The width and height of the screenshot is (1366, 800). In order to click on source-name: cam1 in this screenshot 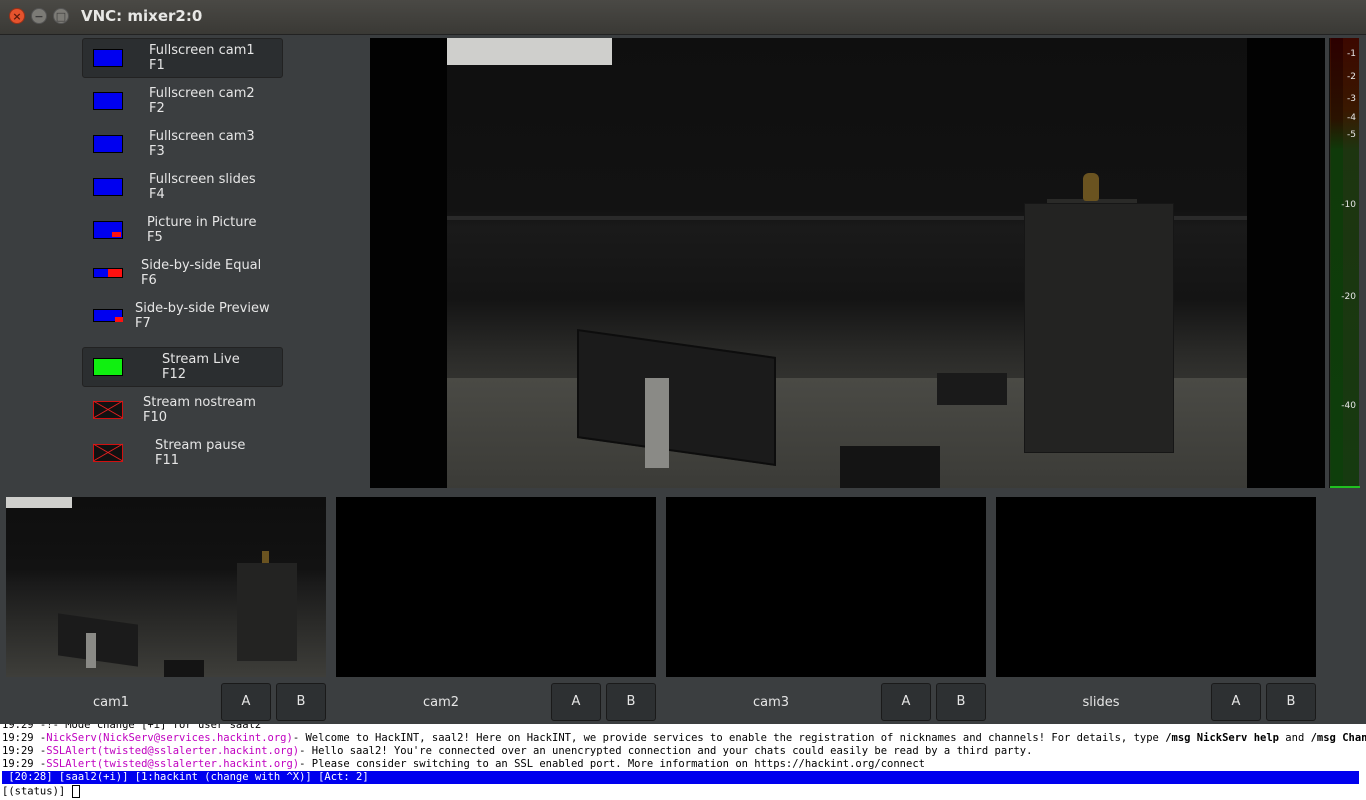, I will do `click(111, 702)`.